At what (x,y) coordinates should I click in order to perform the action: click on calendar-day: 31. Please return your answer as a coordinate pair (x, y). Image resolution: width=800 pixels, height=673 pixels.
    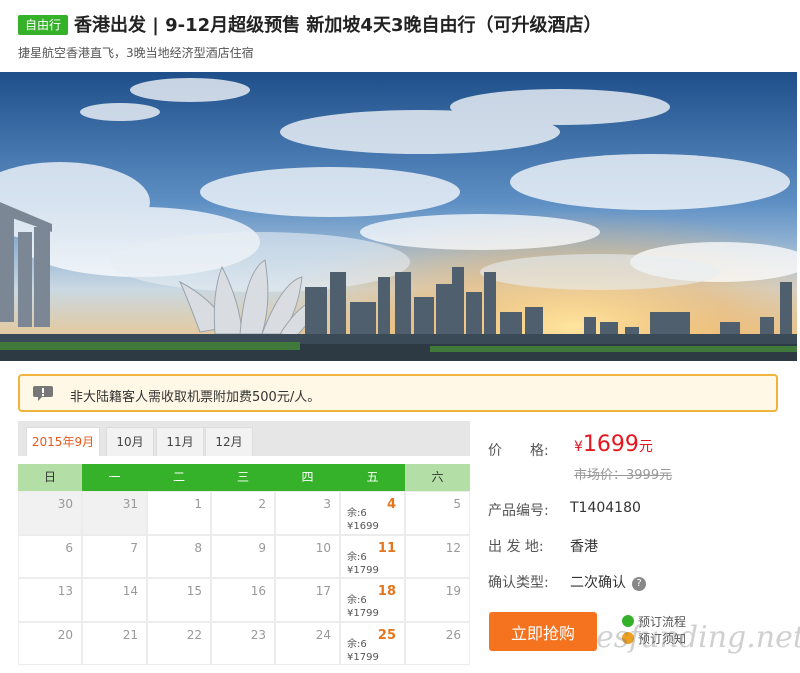
    Looking at the image, I should click on (114, 513).